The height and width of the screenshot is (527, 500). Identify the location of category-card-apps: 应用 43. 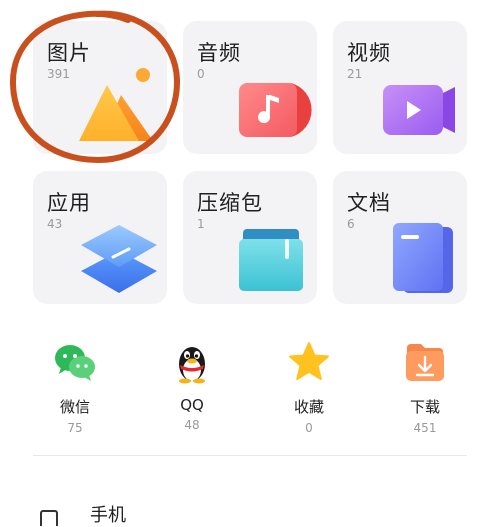
(100, 237).